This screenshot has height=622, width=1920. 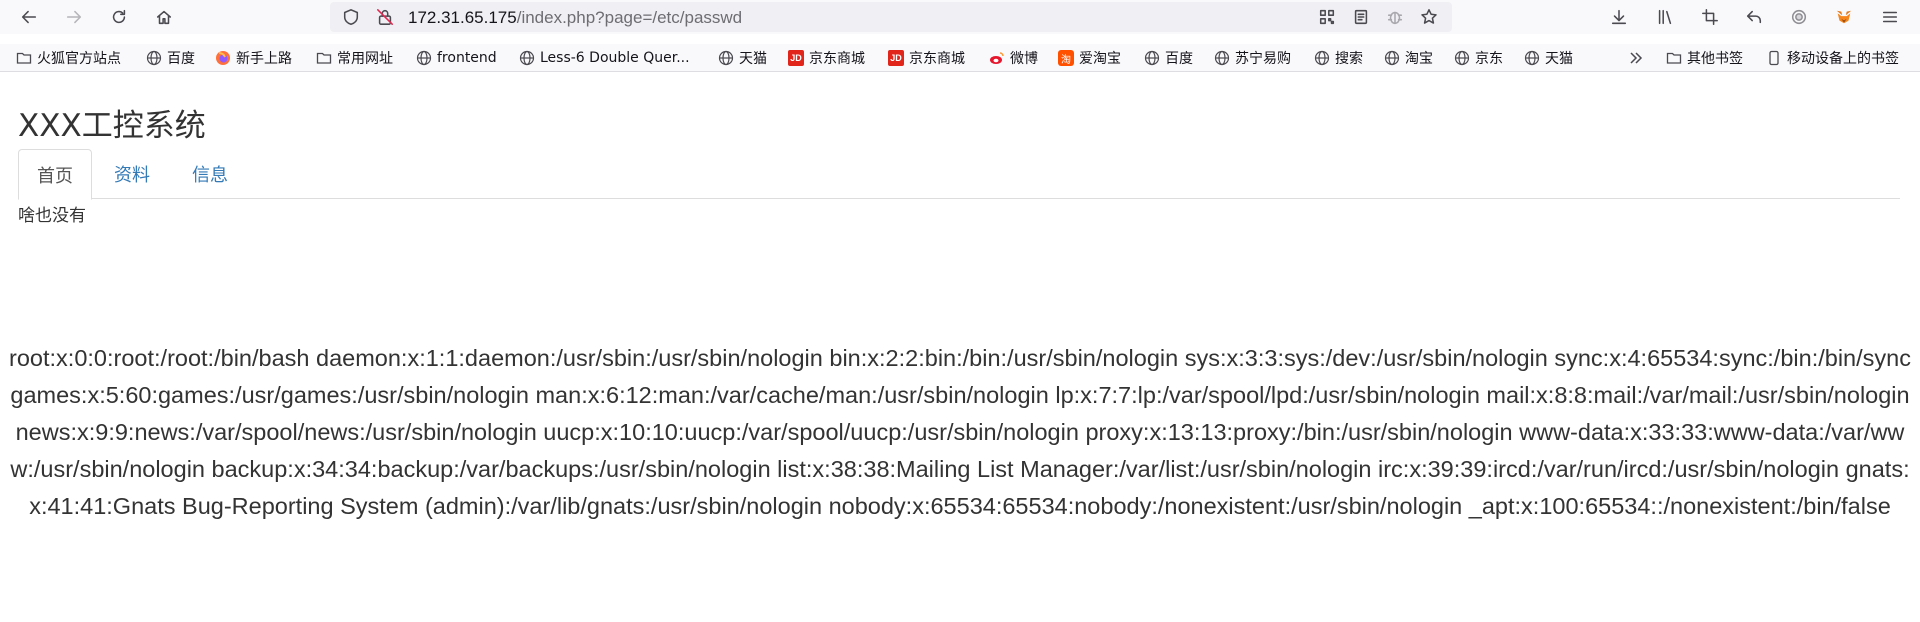 I want to click on browser-toolbar: 172.31.65.175/index.php?page=/etc/passwd, so click(x=960, y=17).